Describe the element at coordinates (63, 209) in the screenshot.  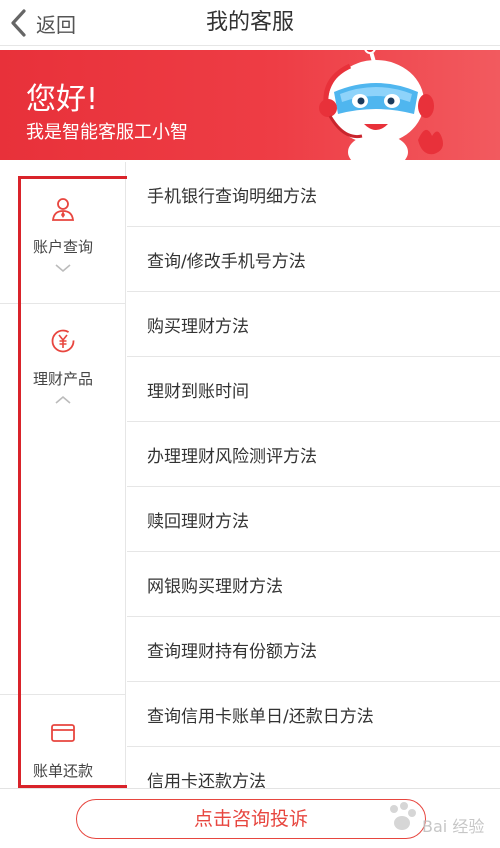
I see `user-icon` at that location.